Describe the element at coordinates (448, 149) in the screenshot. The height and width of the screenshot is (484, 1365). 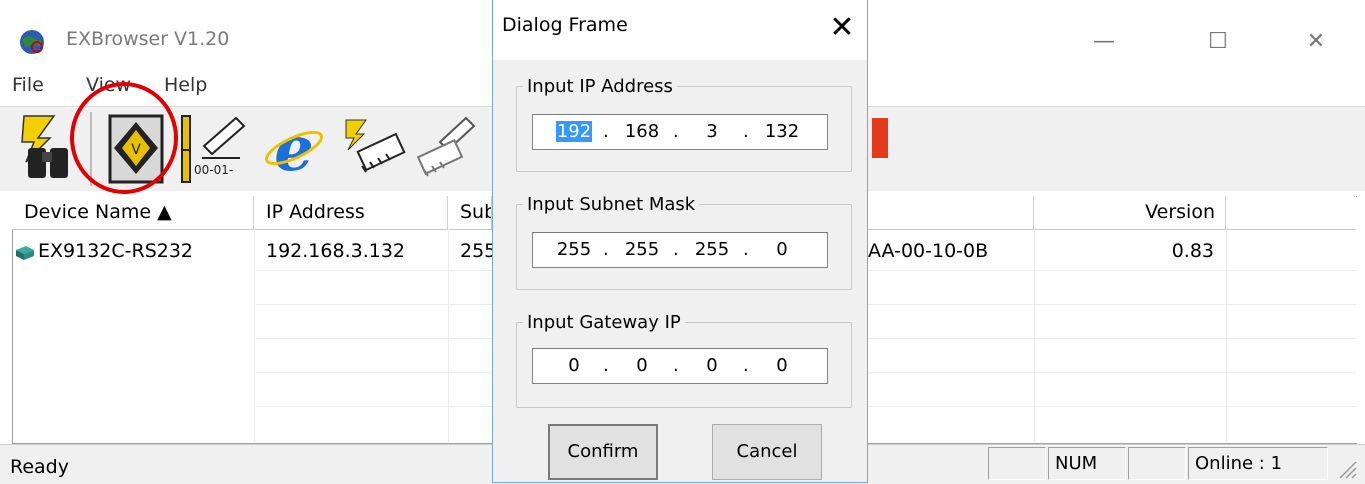
I see `edit-config-icon` at that location.